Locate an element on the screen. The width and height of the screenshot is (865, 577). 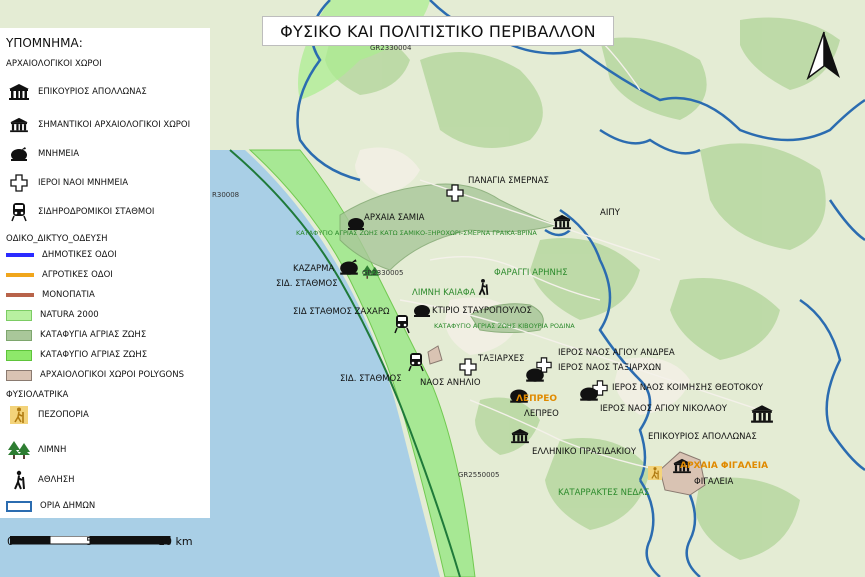
map-label-naos-anilio: ΝΑΟΣ ΑΝΗΛΙΟ is located at coordinates (450, 383).